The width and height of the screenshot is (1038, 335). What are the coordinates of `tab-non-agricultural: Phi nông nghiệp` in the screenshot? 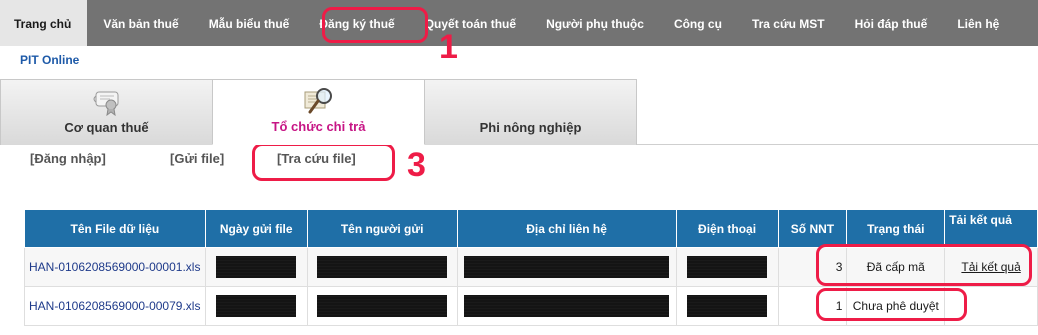 It's located at (530, 112).